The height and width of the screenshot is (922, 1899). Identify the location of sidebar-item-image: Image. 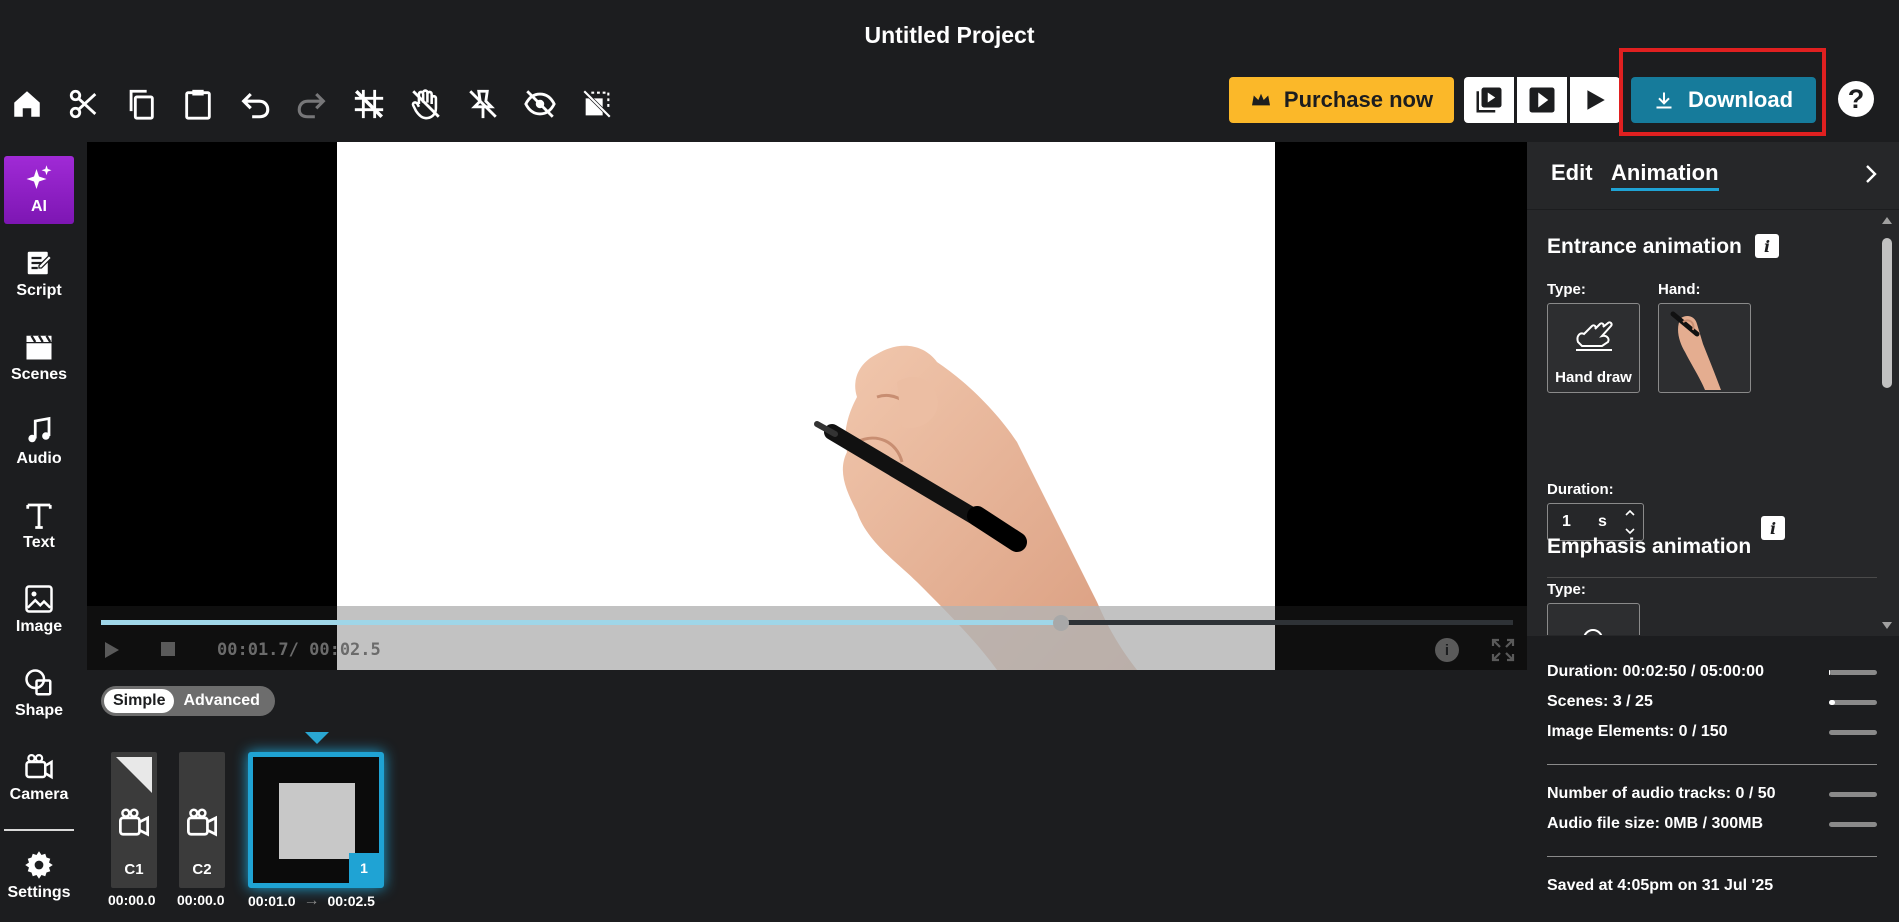
(39, 610).